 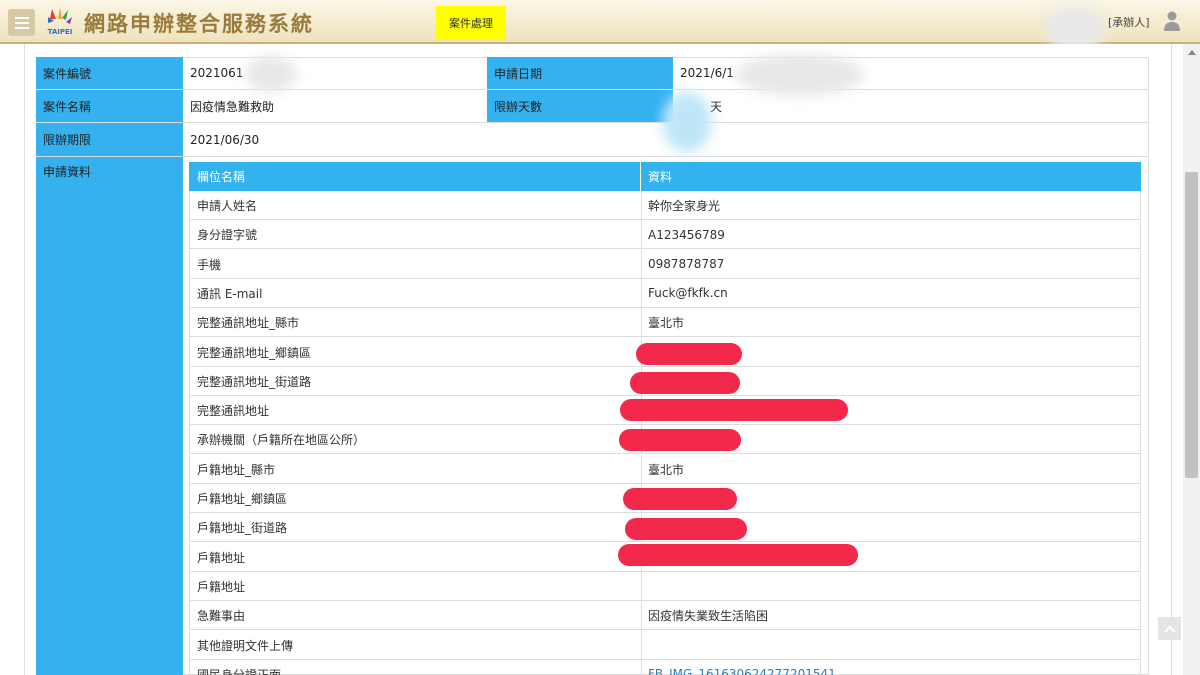 What do you see at coordinates (580, 73) in the screenshot?
I see `apply-date-label: 申請日期` at bounding box center [580, 73].